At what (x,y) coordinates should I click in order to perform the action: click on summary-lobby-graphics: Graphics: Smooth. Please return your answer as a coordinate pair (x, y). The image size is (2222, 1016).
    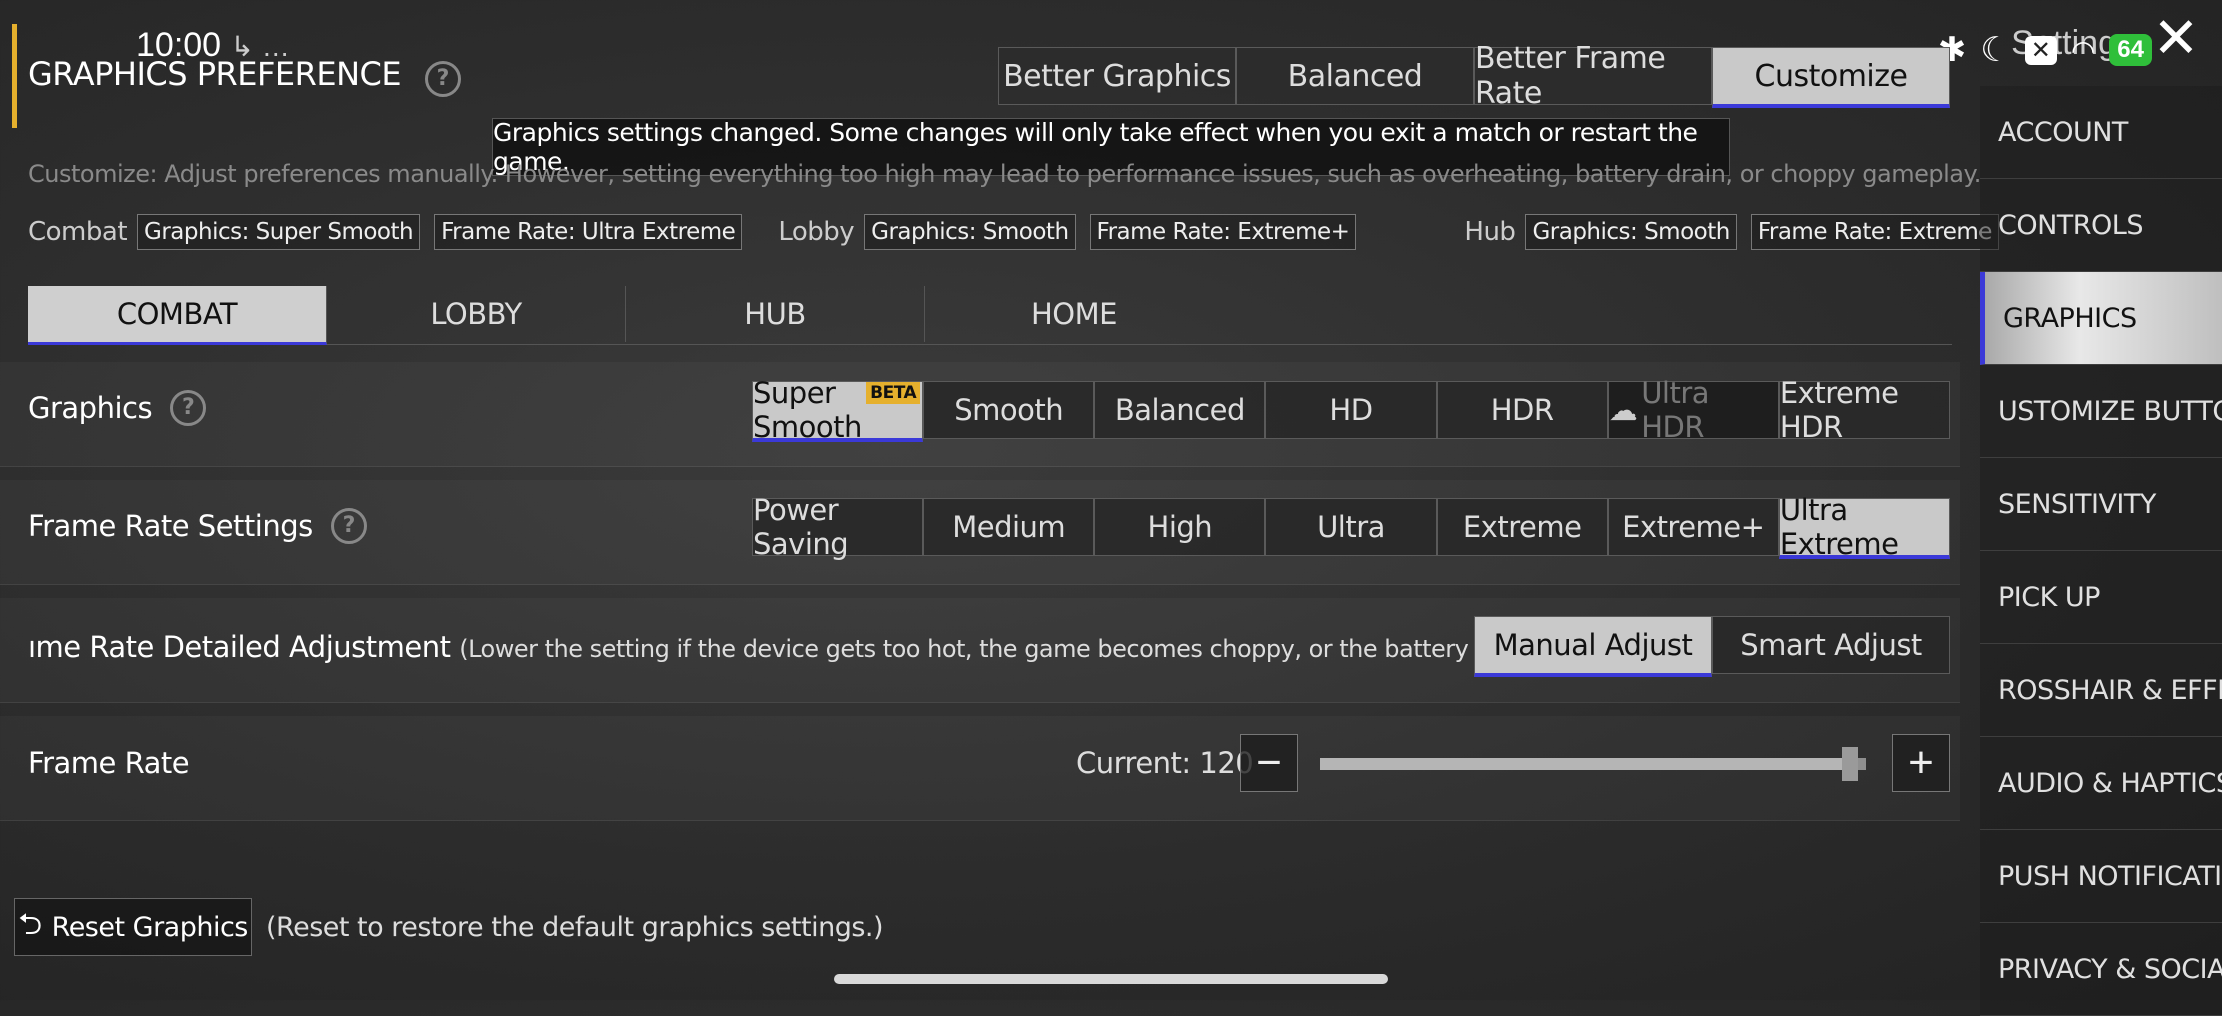
    Looking at the image, I should click on (970, 232).